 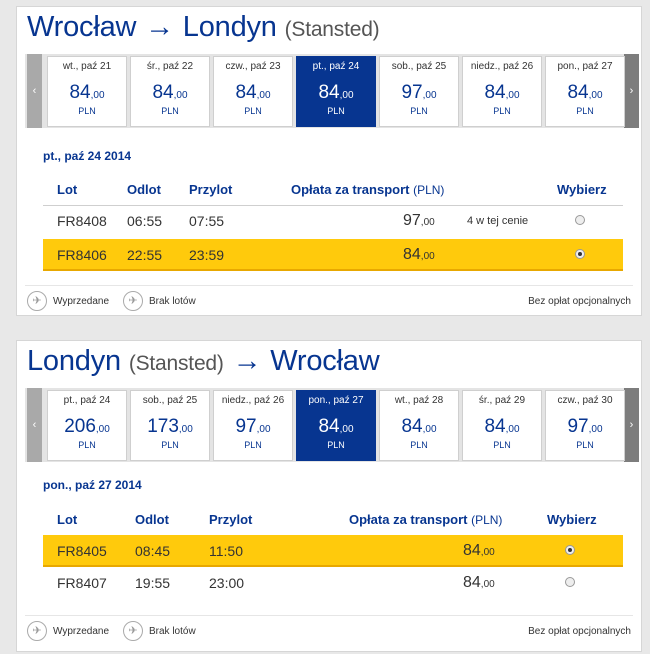 I want to click on outbound-prev-dates-button: ‹, so click(x=34, y=91).